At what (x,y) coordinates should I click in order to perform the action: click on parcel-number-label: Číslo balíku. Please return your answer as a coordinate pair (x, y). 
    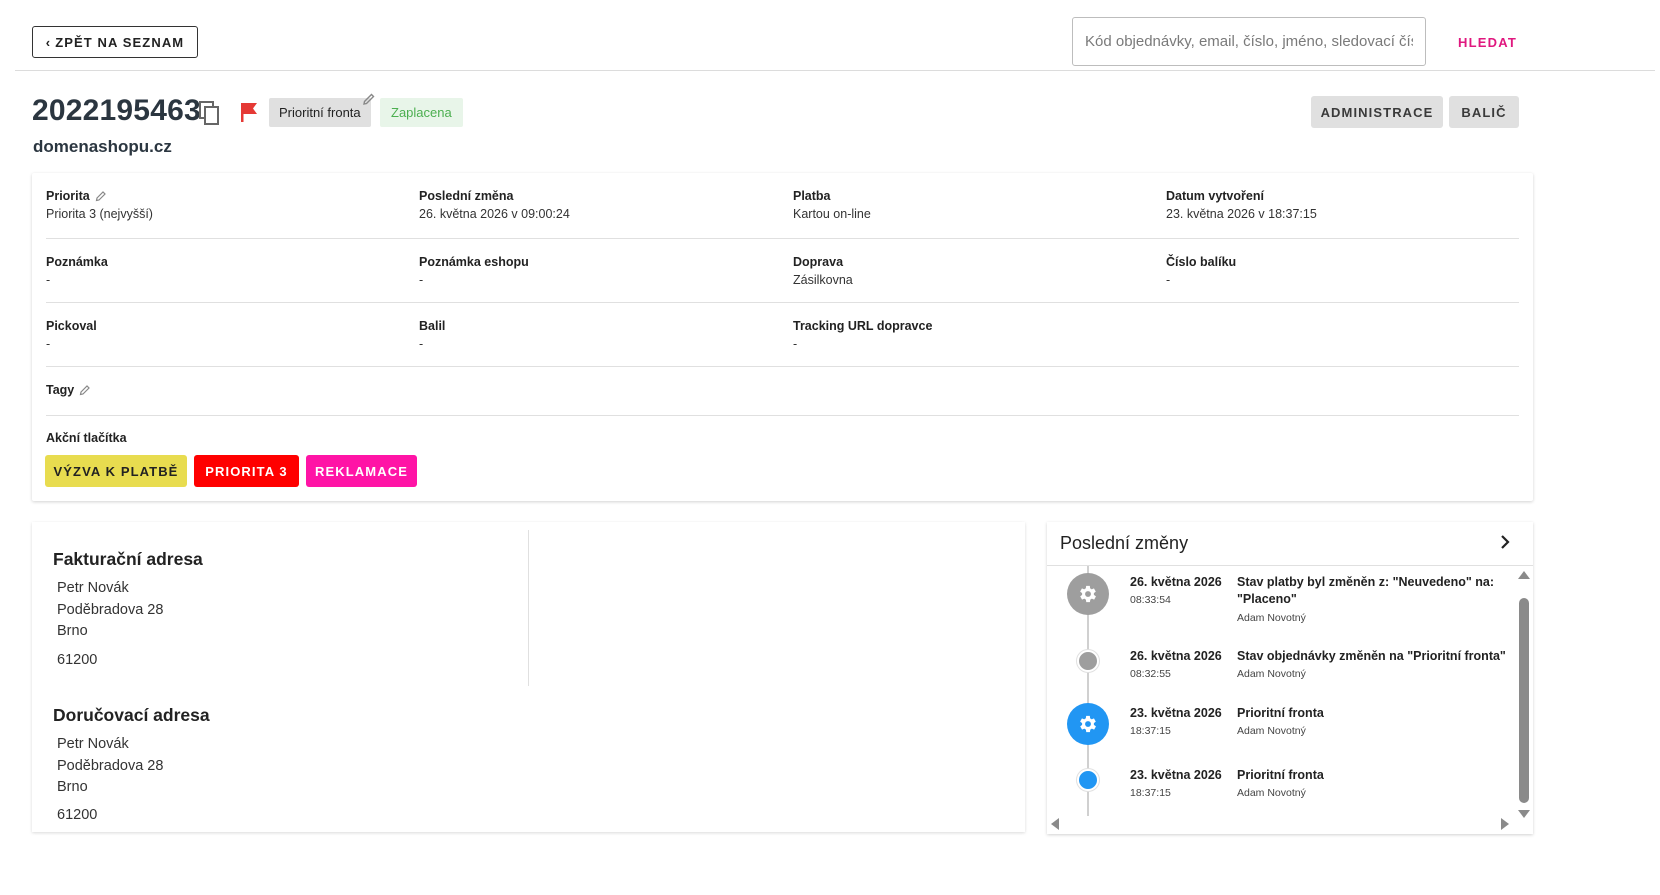
    Looking at the image, I should click on (1201, 262).